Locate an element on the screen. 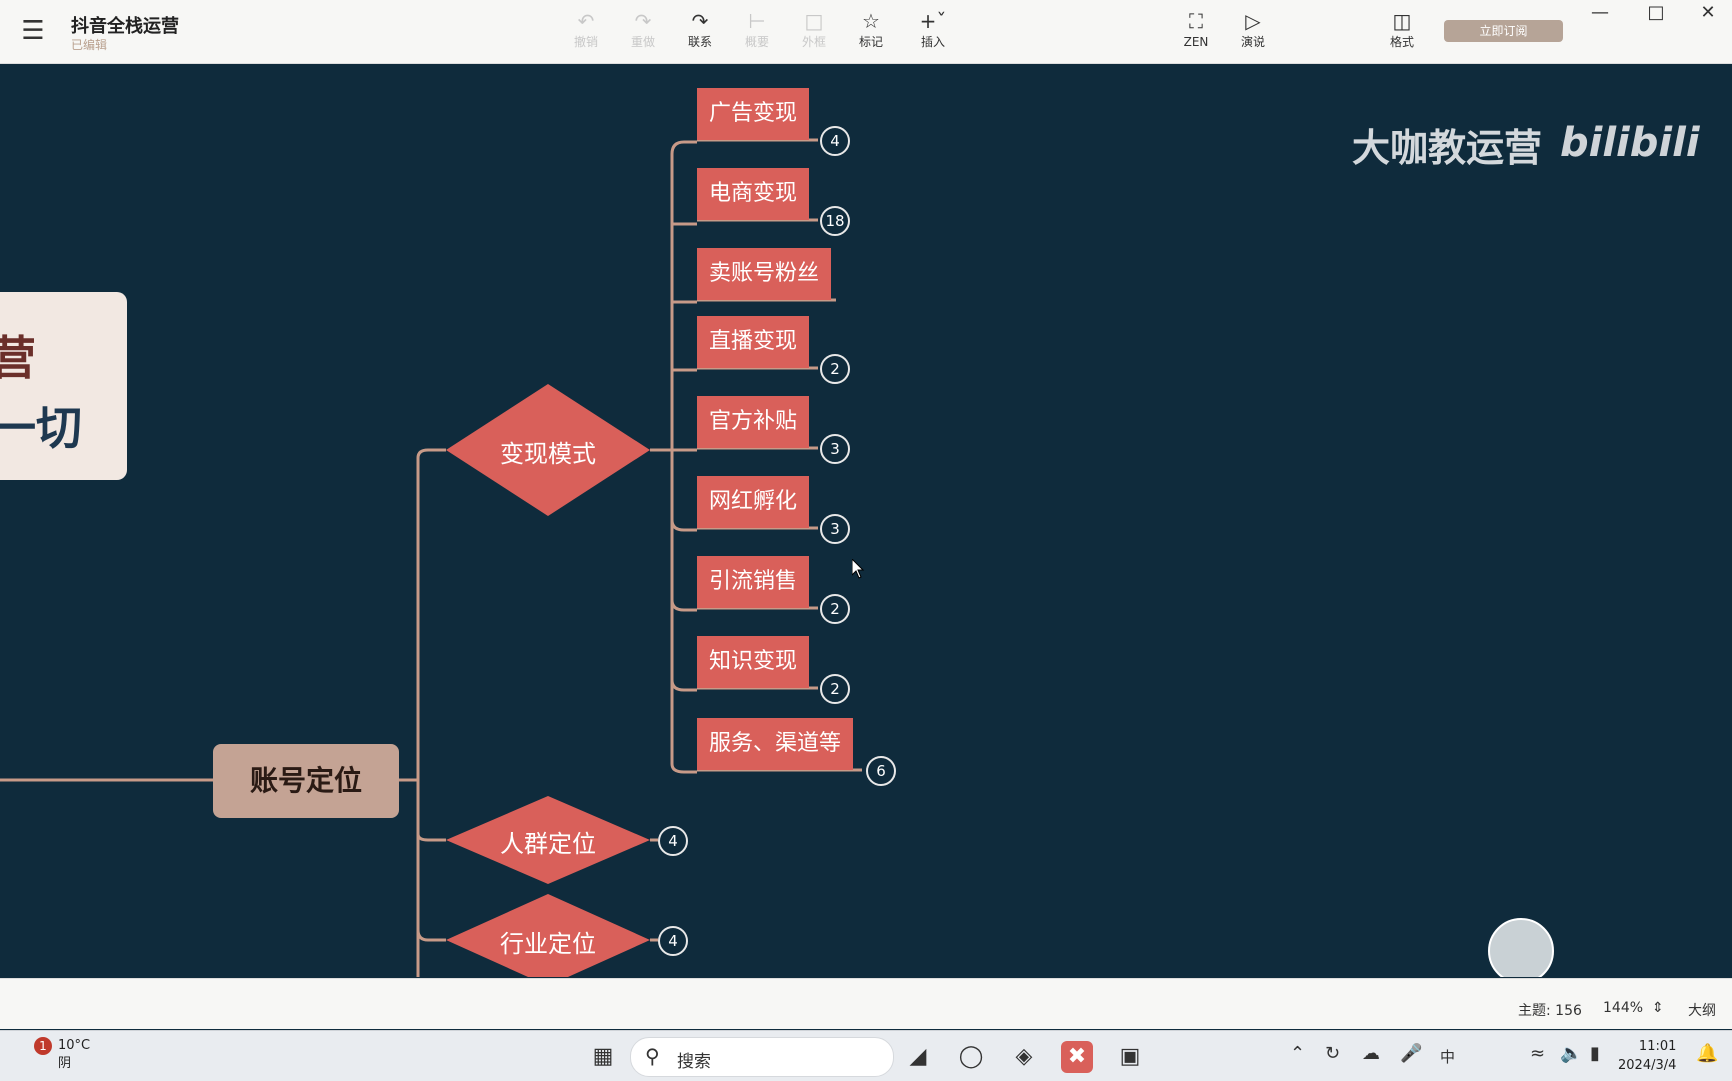 Image resolution: width=1732 pixels, height=1081 pixels. xmind-icon: ✖ is located at coordinates (1077, 1057).